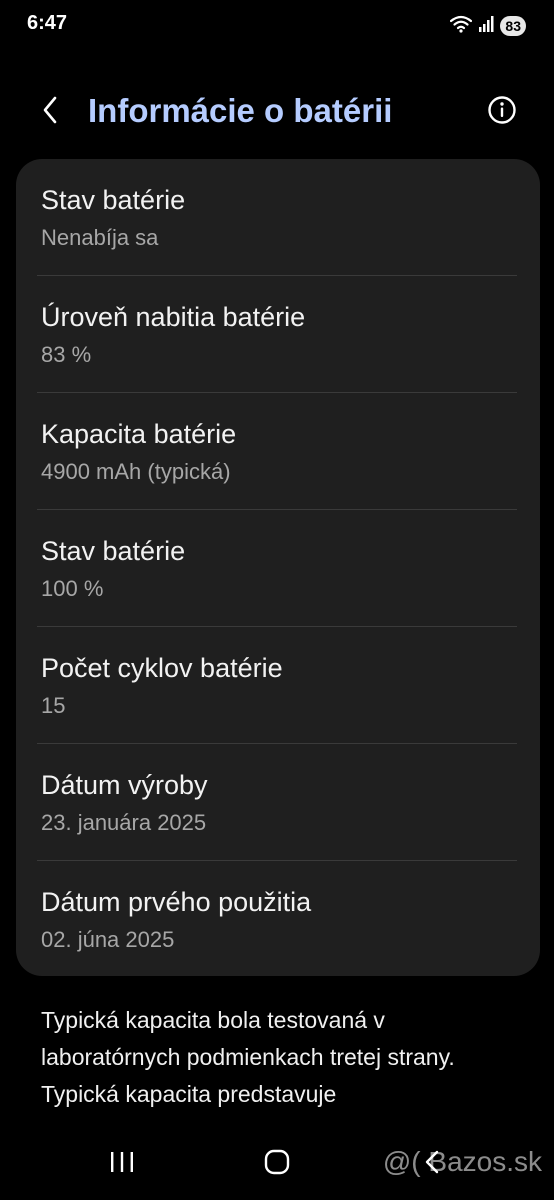 The height and width of the screenshot is (1200, 554). I want to click on app-header: Informácie o batérii, so click(277, 113).